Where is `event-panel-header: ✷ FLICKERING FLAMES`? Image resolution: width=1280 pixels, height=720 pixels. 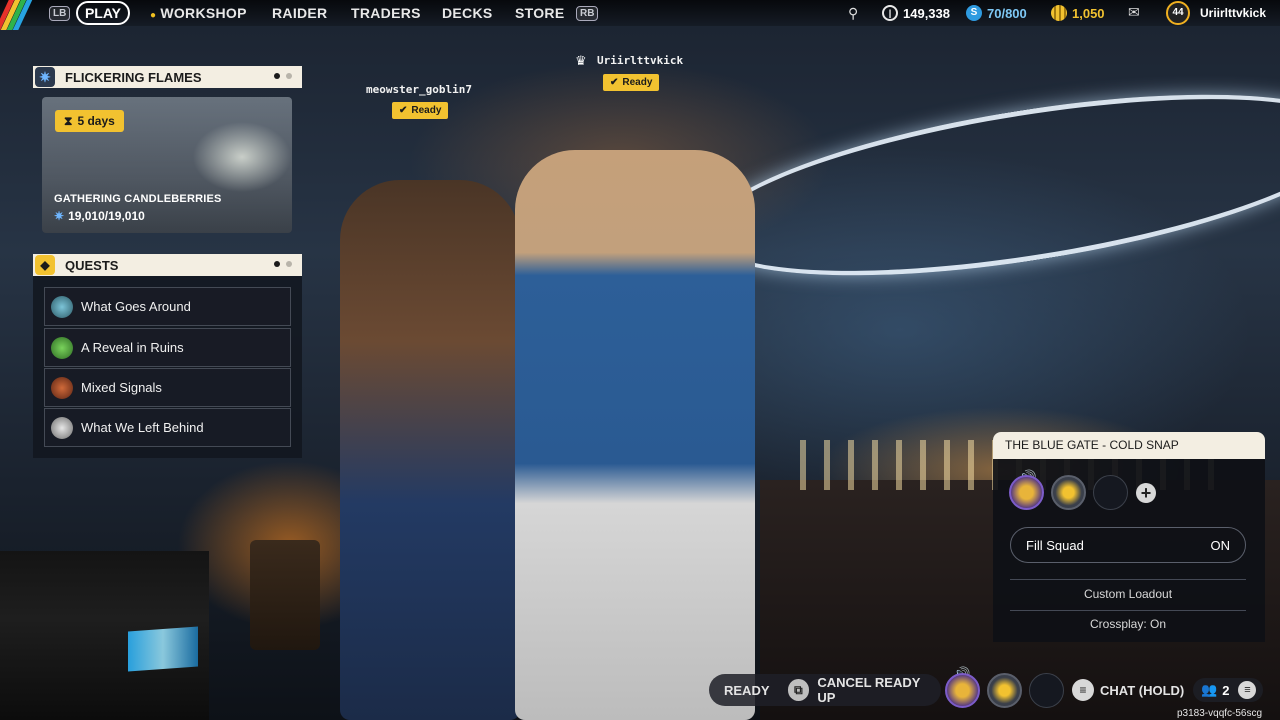
event-panel-header: ✷ FLICKERING FLAMES is located at coordinates (167, 77).